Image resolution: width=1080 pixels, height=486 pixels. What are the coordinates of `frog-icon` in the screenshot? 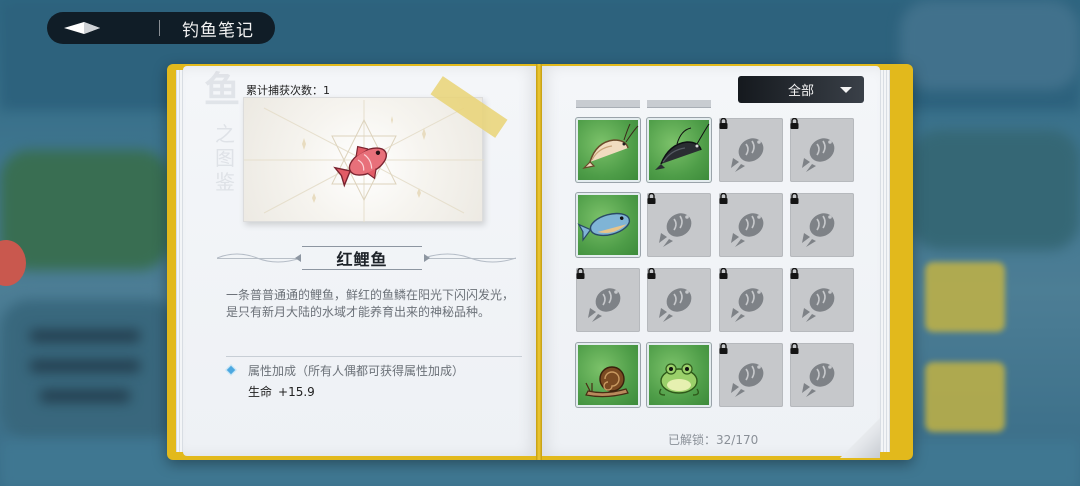 It's located at (679, 379).